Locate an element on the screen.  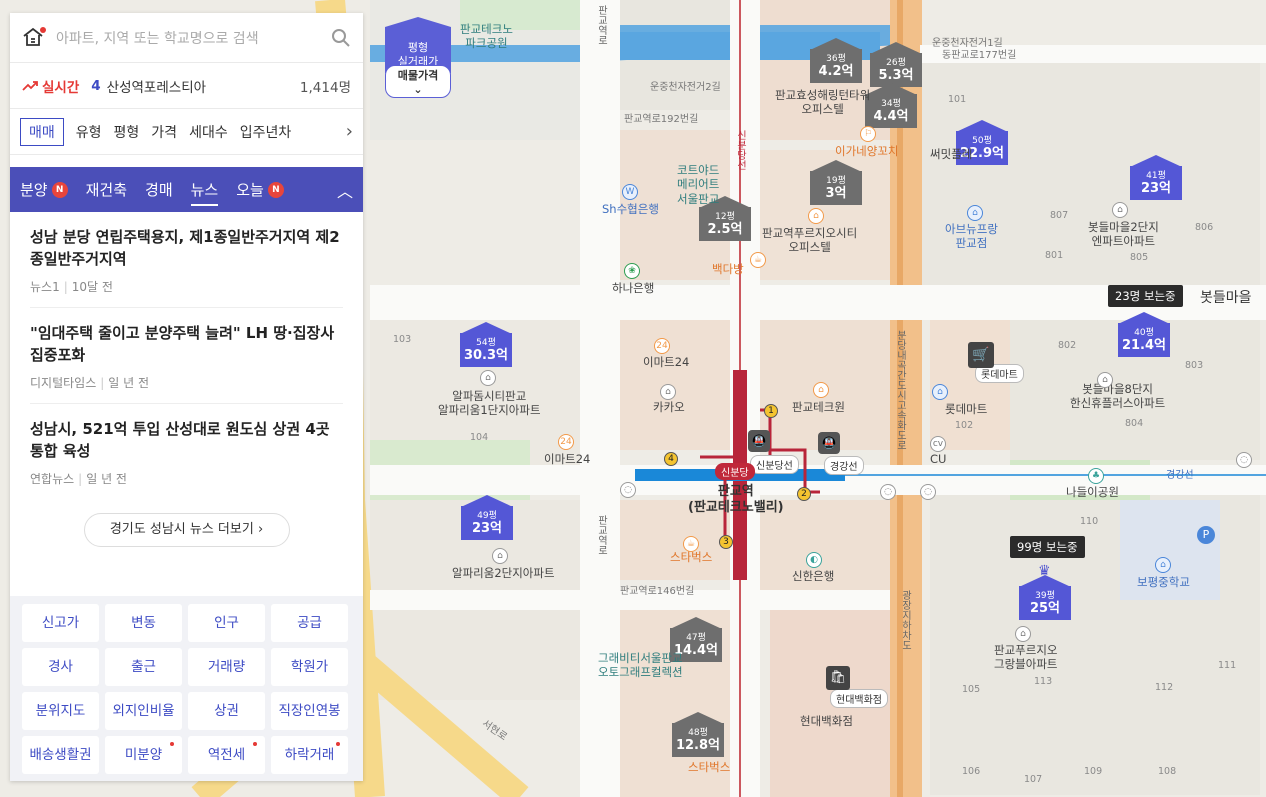
search-icon is located at coordinates (341, 38).